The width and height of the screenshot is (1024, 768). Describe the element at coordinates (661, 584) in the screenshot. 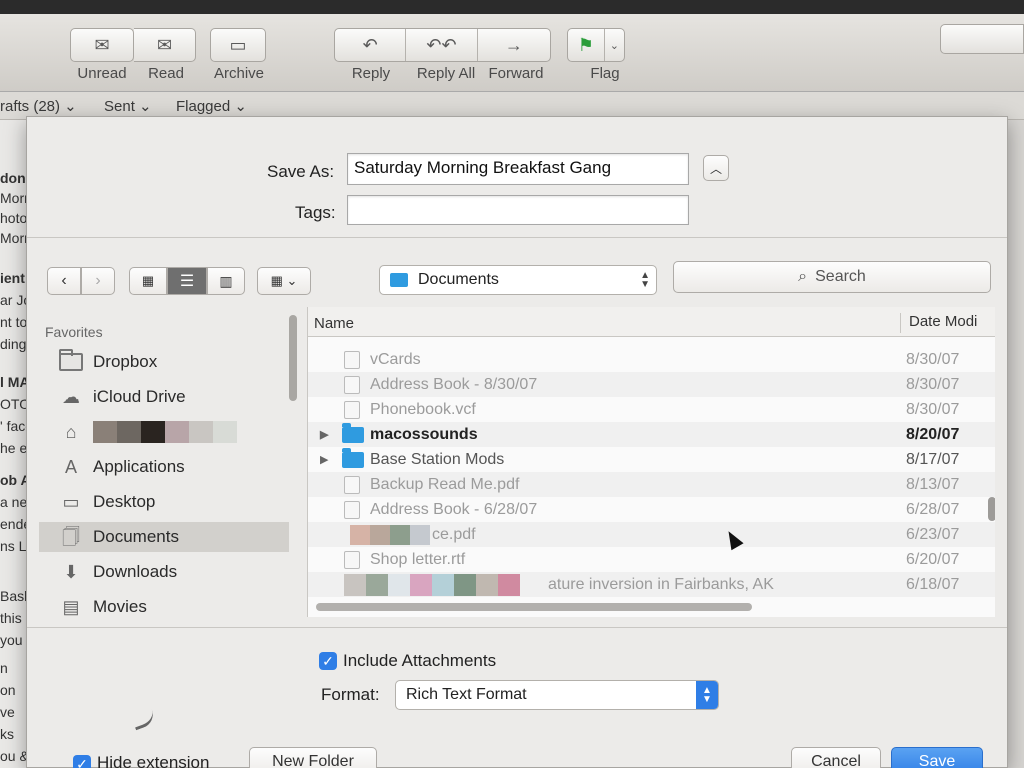

I see `file-name: ature inversion in Fairbanks, AK` at that location.